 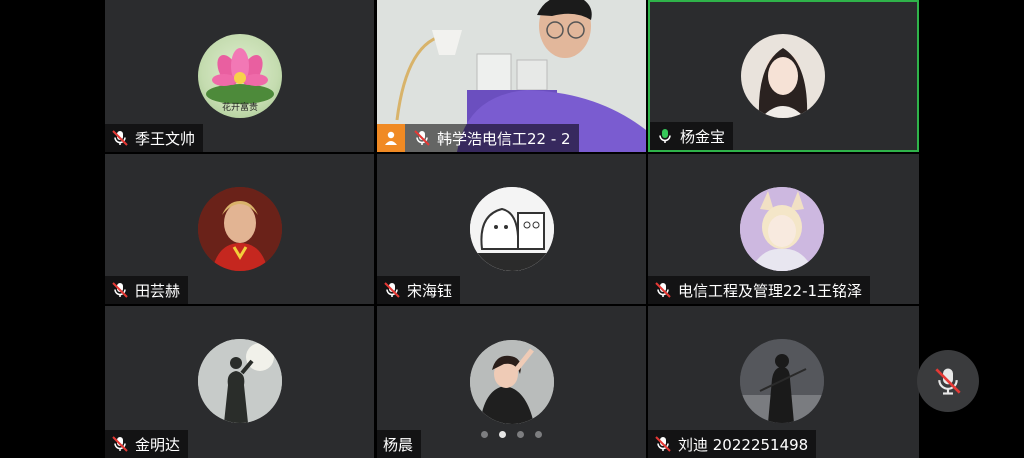 I want to click on nametag: 田芸赫, so click(x=147, y=290).